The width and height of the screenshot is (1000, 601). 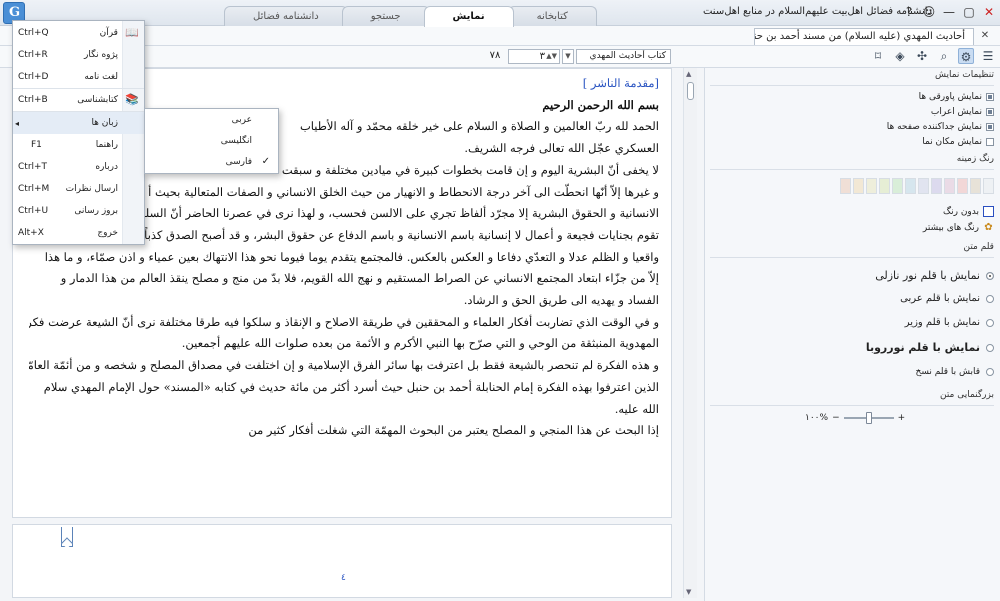 I want to click on language-label: انگلیسی, so click(x=236, y=141).